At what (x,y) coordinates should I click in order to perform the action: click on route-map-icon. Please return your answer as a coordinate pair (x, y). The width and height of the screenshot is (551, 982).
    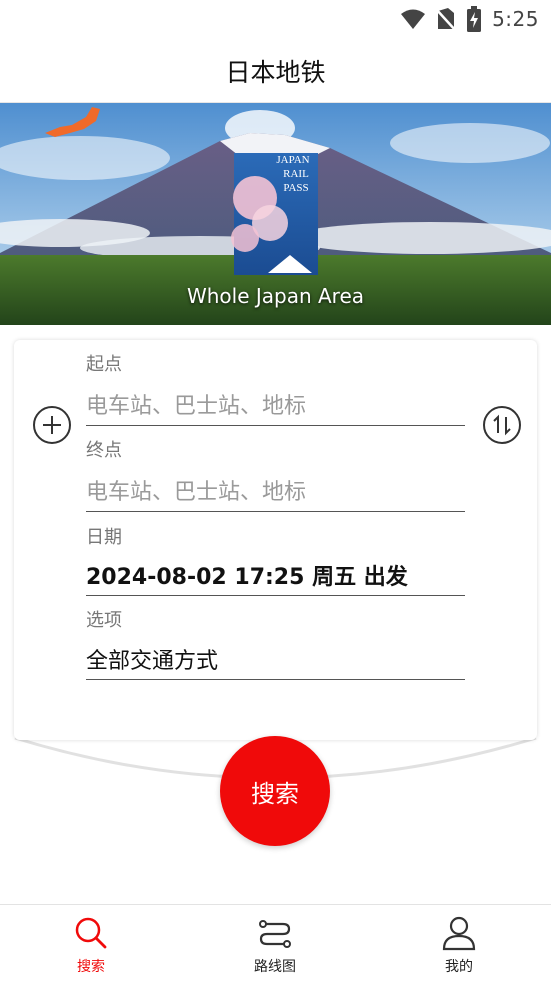
    Looking at the image, I should click on (275, 934).